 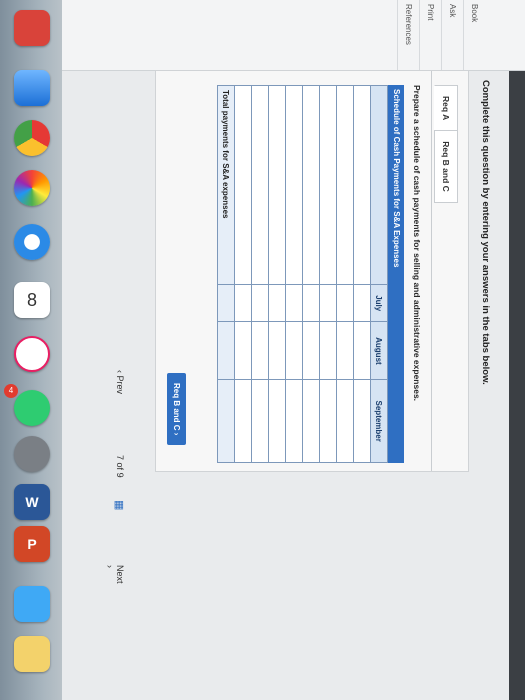 I want to click on calendar-icon: 8, so click(x=32, y=300).